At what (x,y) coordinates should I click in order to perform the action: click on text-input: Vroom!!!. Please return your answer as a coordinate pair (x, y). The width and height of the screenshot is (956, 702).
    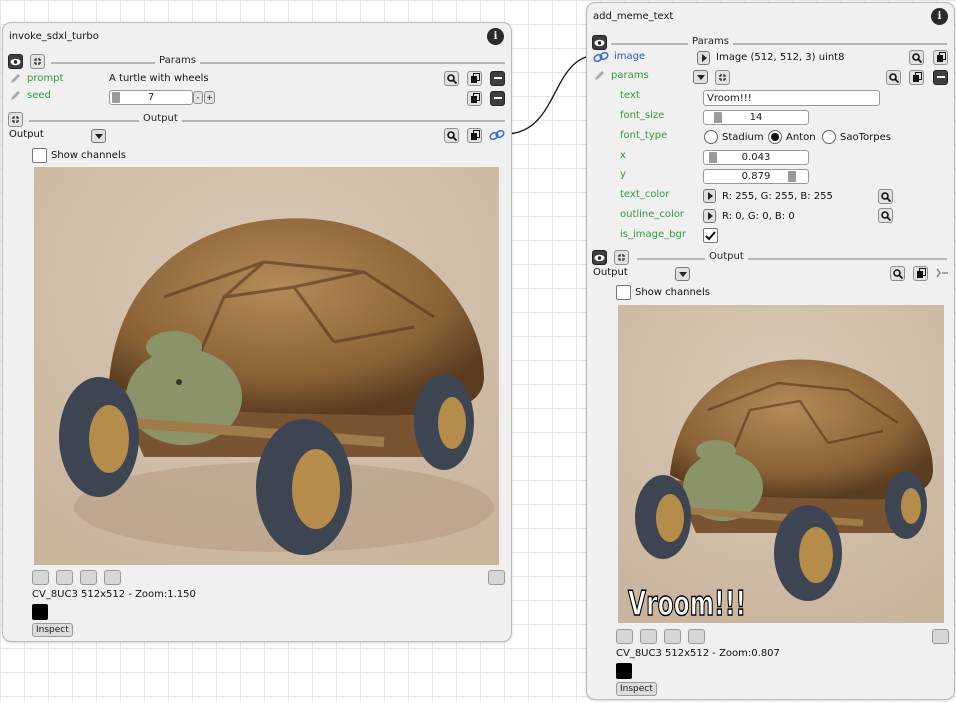
    Looking at the image, I should click on (791, 98).